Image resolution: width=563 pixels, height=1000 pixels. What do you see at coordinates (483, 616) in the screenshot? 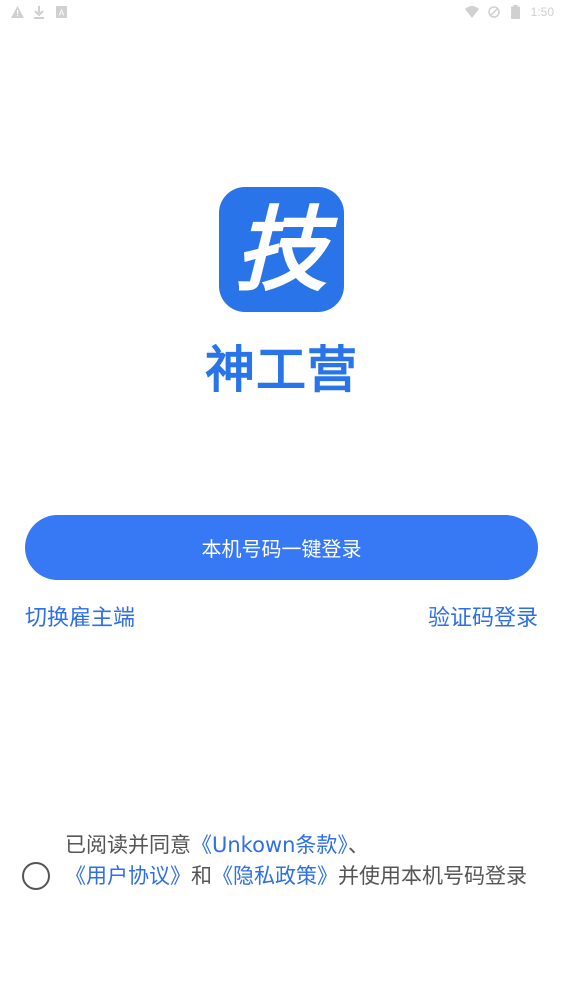
I see `sms-login-link: 验证码登录` at bounding box center [483, 616].